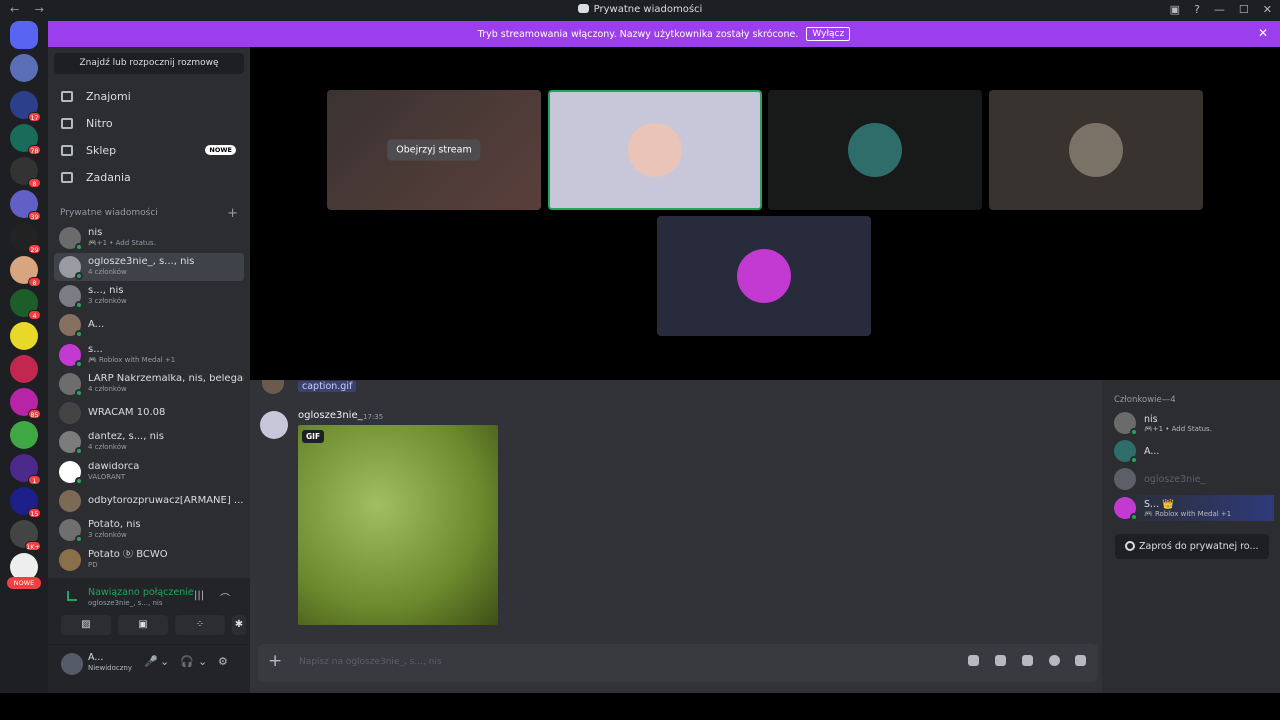 The image size is (1280, 720). I want to click on dm-item: s... 🎮 Roblox with Medal +1, so click(149, 355).